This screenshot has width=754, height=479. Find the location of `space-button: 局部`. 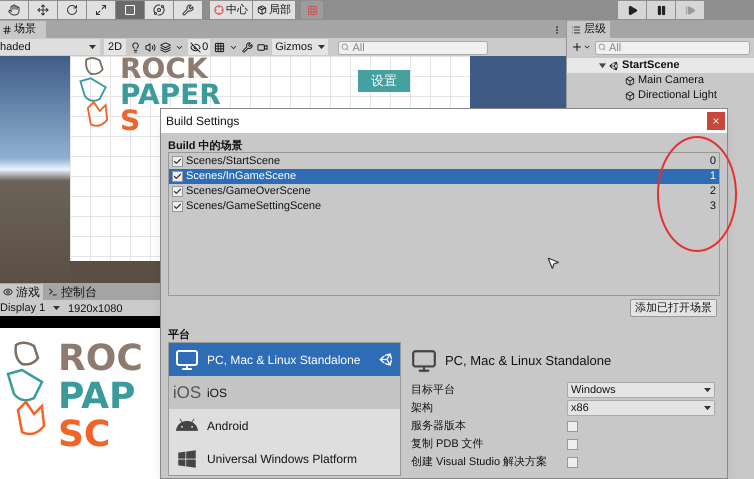

space-button: 局部 is located at coordinates (274, 10).